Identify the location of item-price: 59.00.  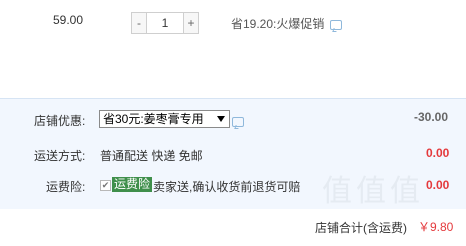
(68, 20).